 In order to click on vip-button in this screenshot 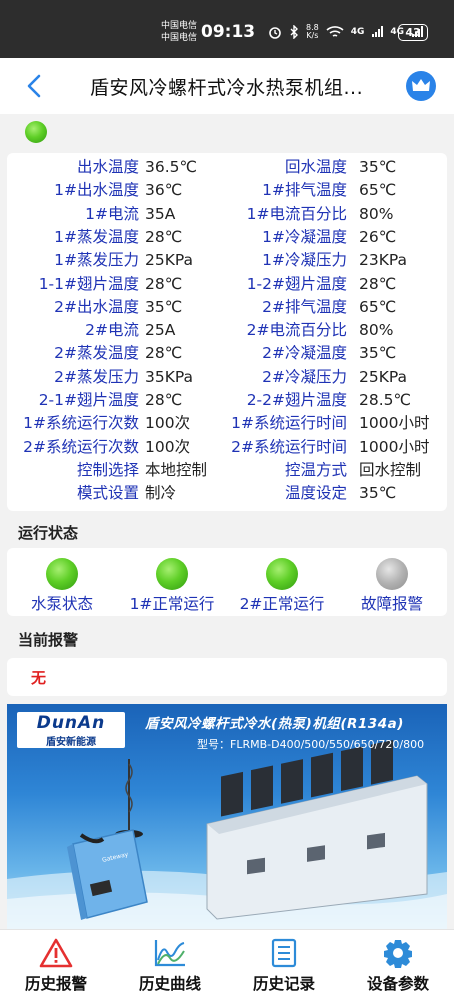, I will do `click(421, 86)`.